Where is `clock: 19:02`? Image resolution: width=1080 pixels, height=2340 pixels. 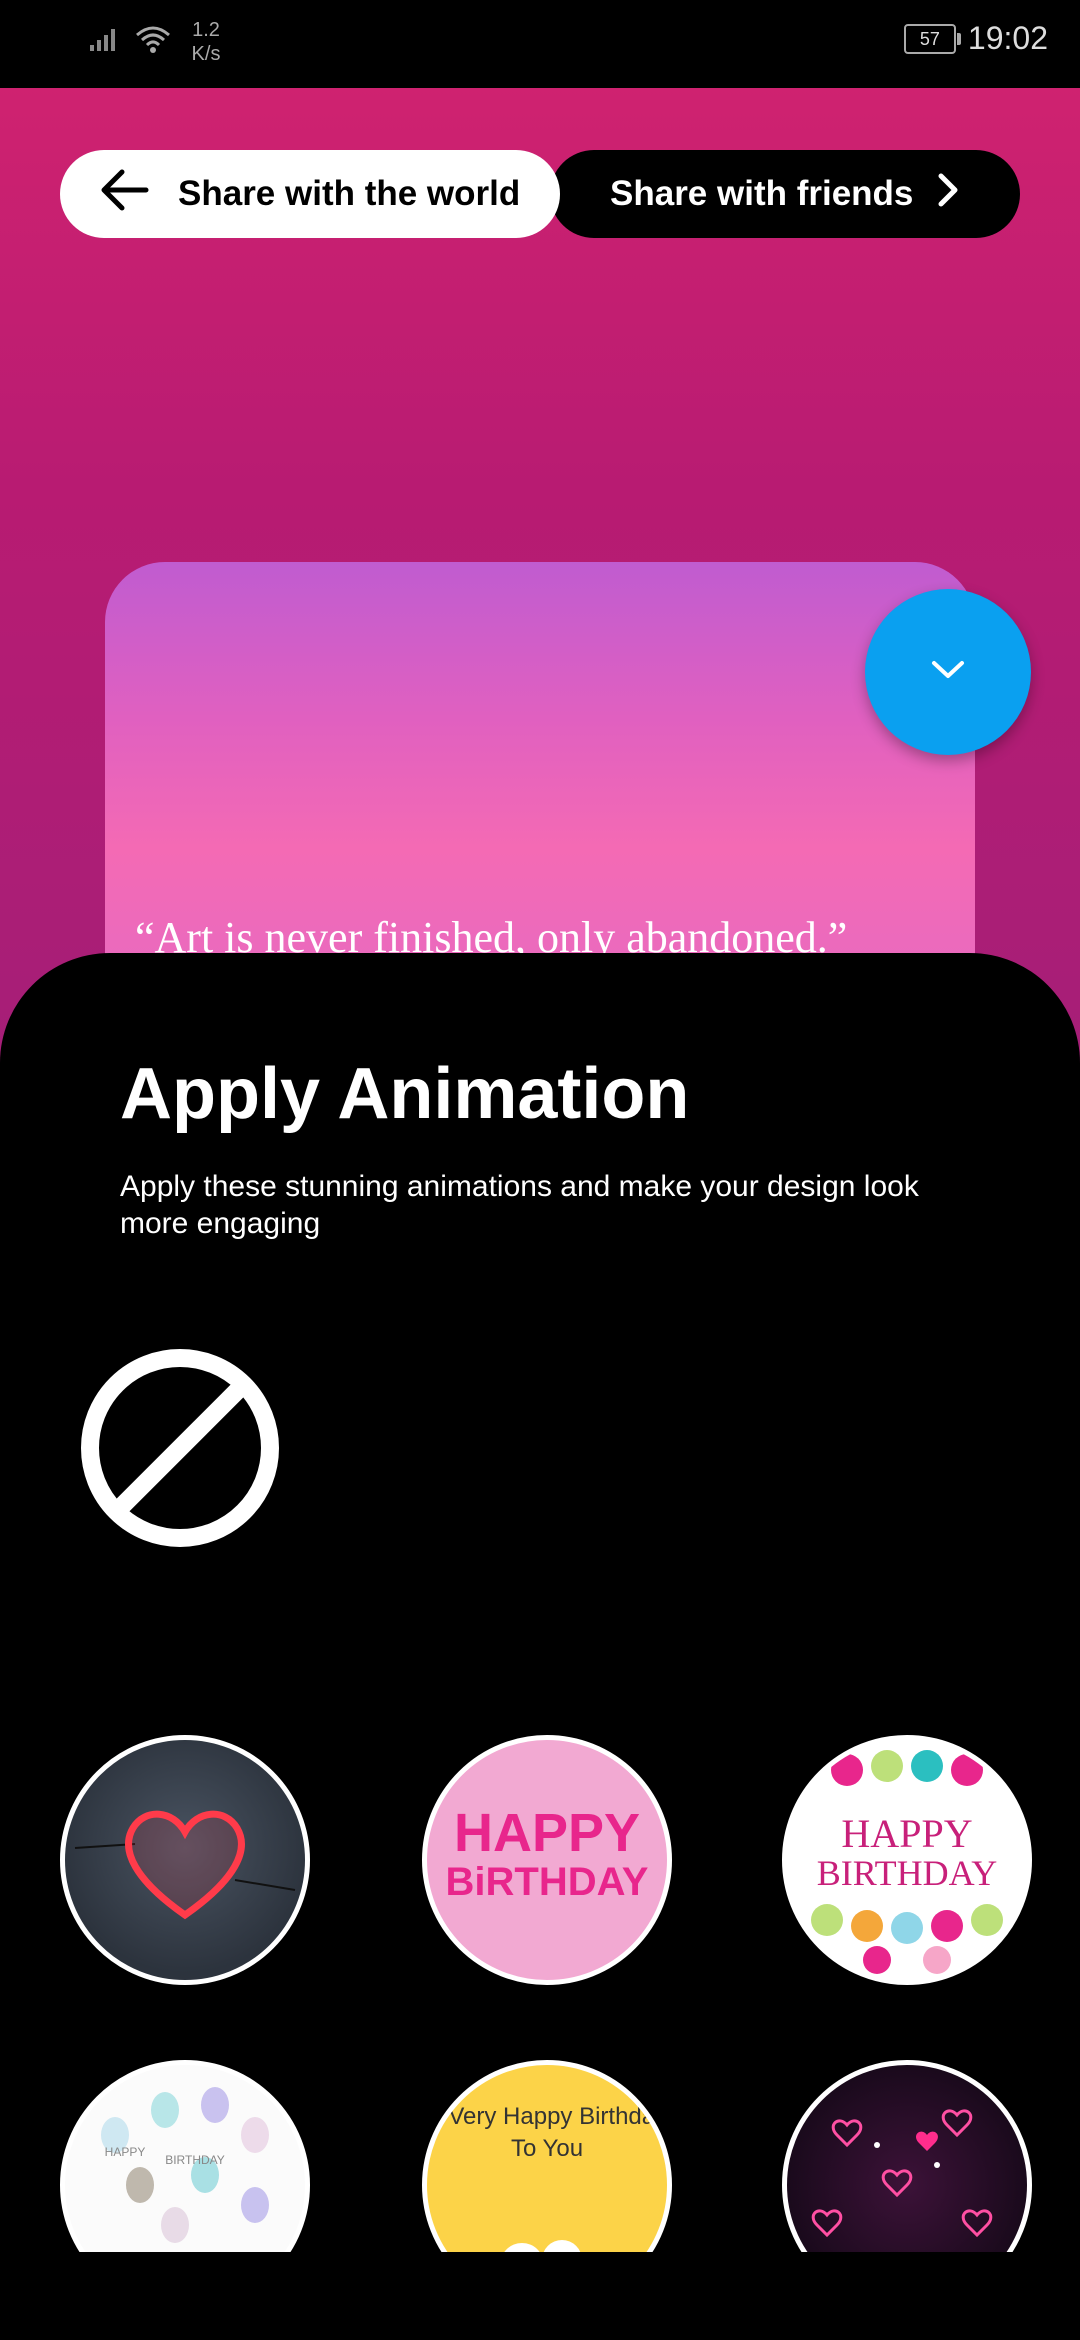
clock: 19:02 is located at coordinates (1007, 38).